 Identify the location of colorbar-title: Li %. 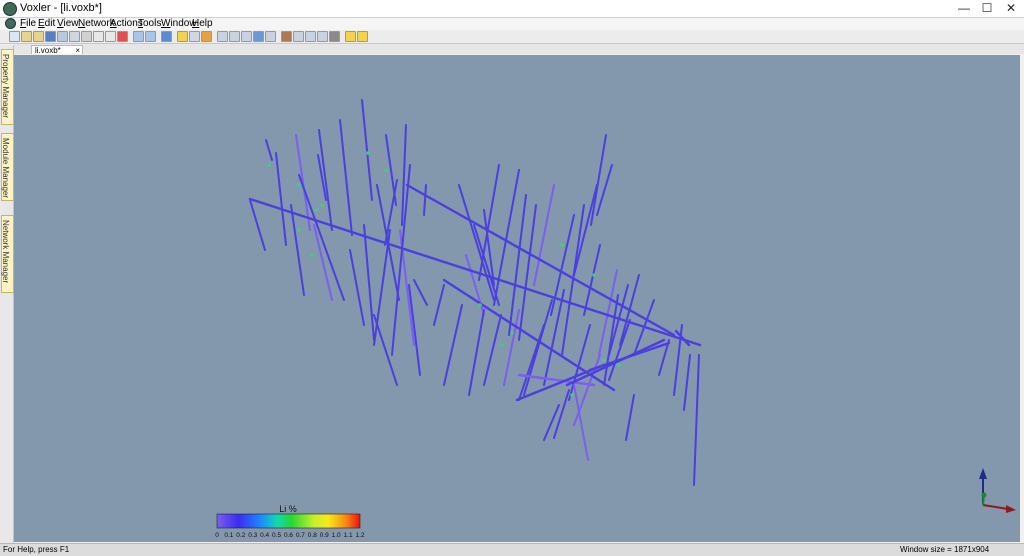
(288, 509).